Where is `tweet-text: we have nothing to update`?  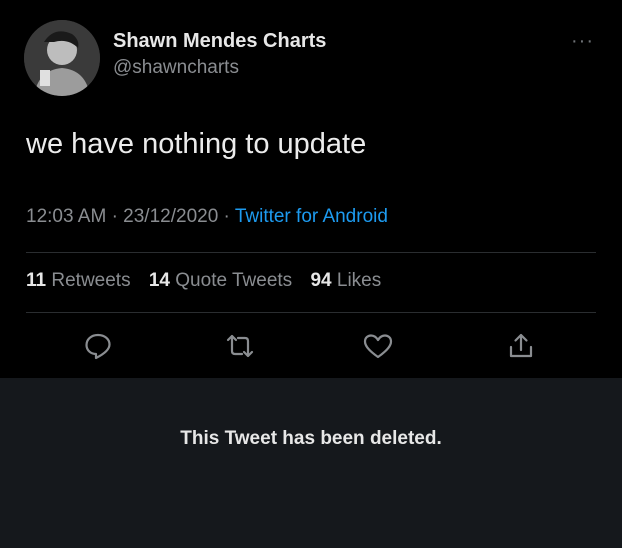 tweet-text: we have nothing to update is located at coordinates (196, 144).